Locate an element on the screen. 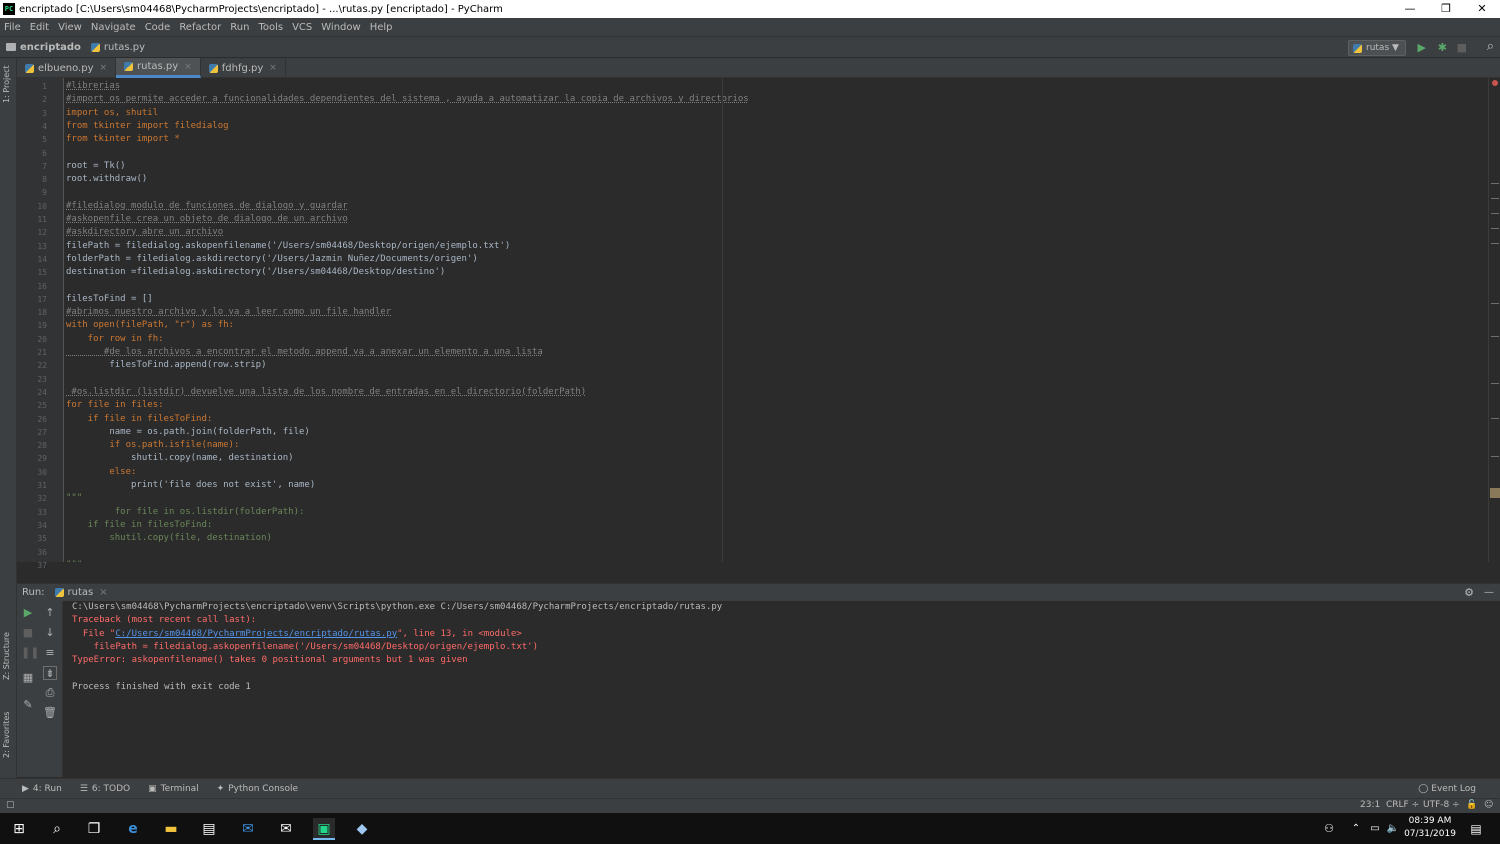 The height and width of the screenshot is (844, 1500). python-console-tool-button: ✦ Python Console is located at coordinates (257, 789).